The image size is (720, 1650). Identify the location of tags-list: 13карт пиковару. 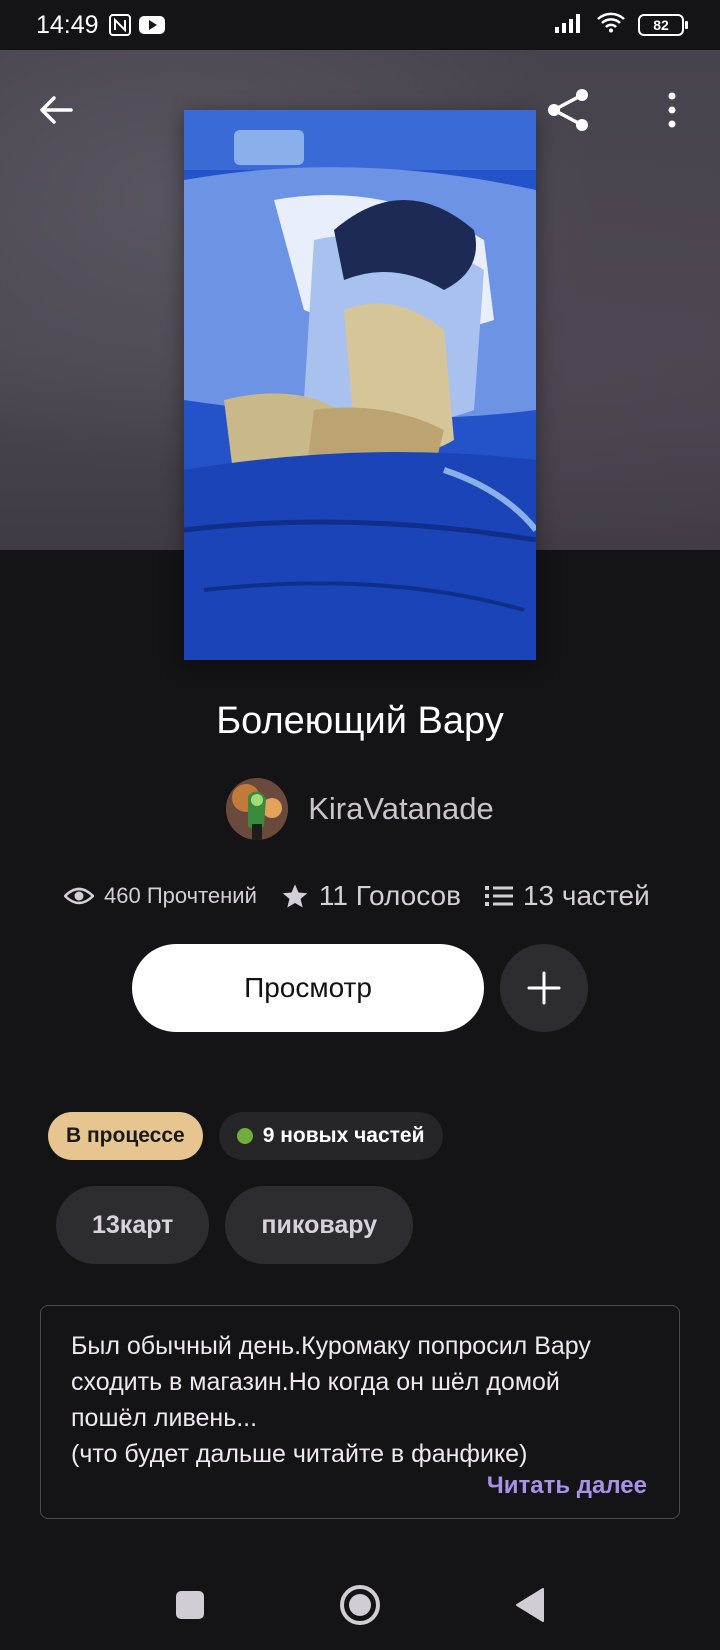
(235, 1225).